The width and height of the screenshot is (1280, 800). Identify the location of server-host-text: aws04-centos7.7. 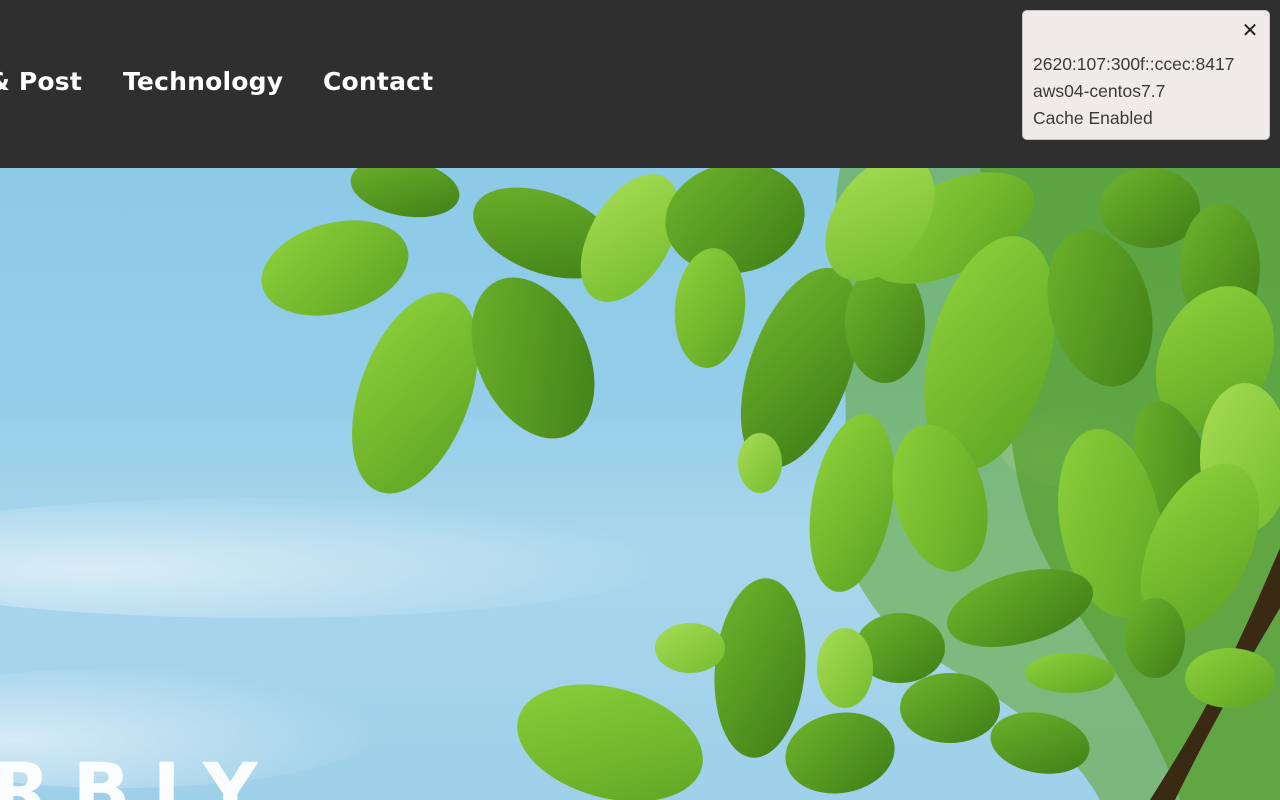
(1099, 91).